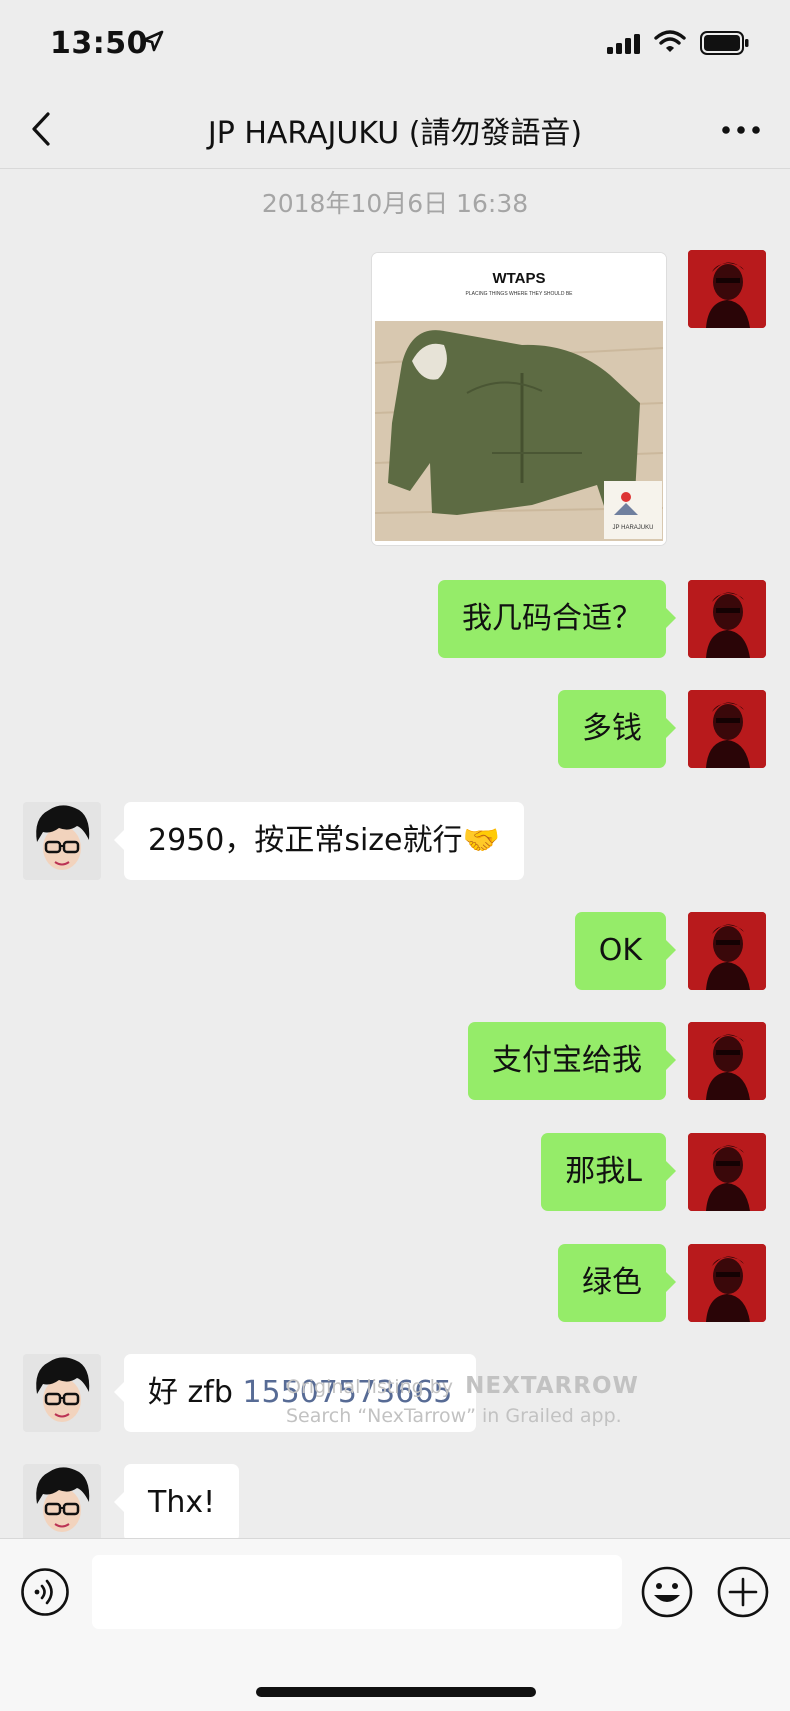 The width and height of the screenshot is (790, 1711). I want to click on message-bubble: Thx!, so click(176, 1501).